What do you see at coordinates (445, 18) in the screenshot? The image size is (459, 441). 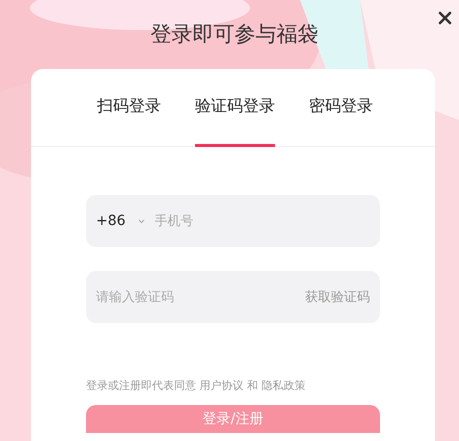 I see `close-icon` at bounding box center [445, 18].